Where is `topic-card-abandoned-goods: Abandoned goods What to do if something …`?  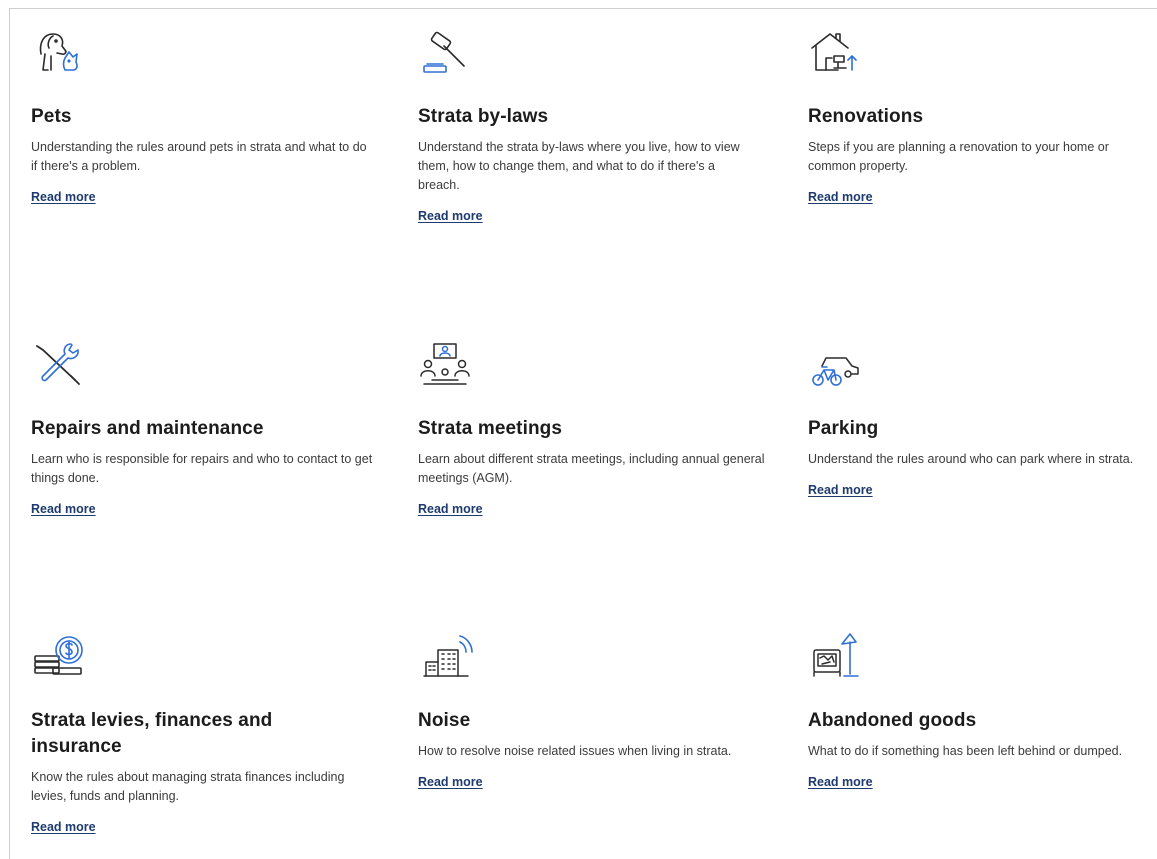 topic-card-abandoned-goods: Abandoned goods What to do if something … is located at coordinates (982, 709).